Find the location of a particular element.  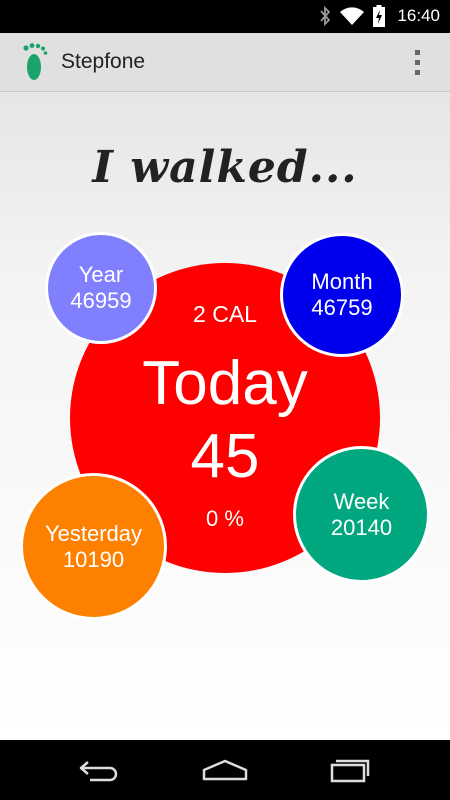

status-icons: 16:40 is located at coordinates (379, 16).